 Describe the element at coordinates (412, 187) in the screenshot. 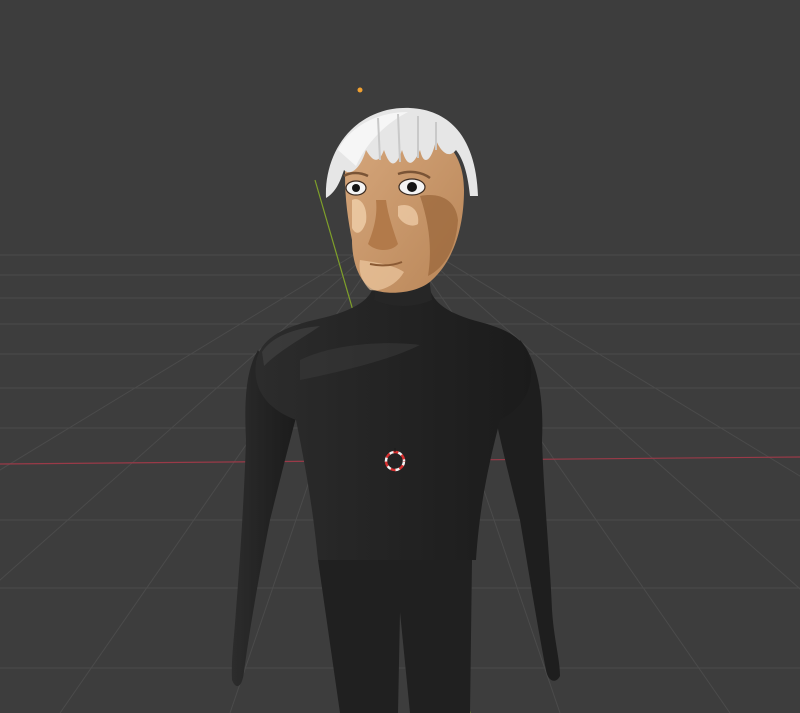

I see `right-pupil` at that location.